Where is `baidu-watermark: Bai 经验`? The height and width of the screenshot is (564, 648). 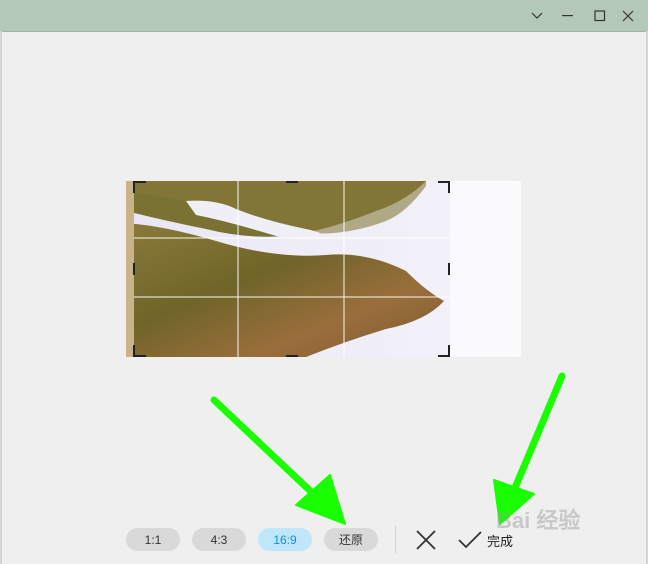 baidu-watermark: Bai 经验 is located at coordinates (569, 520).